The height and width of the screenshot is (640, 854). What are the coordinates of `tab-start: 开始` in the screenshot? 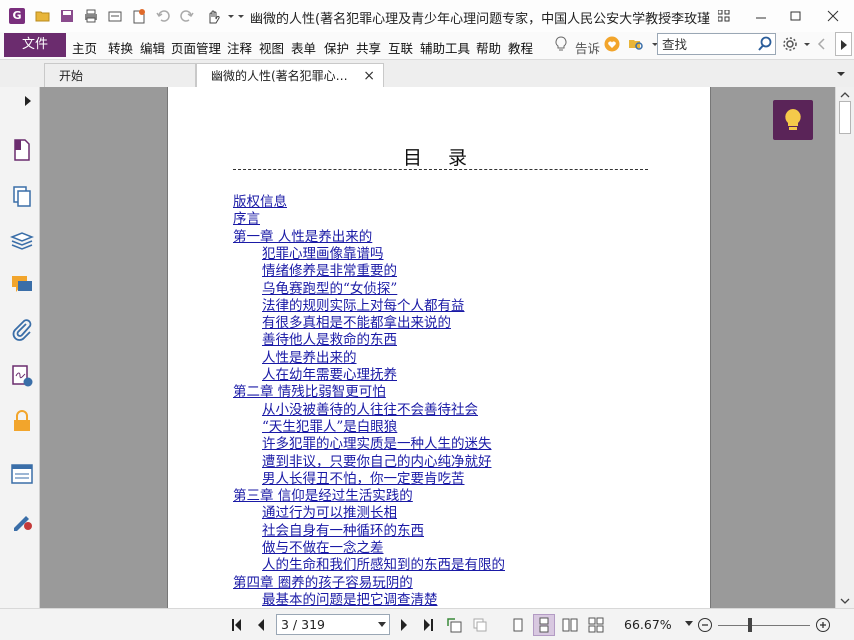 It's located at (120, 75).